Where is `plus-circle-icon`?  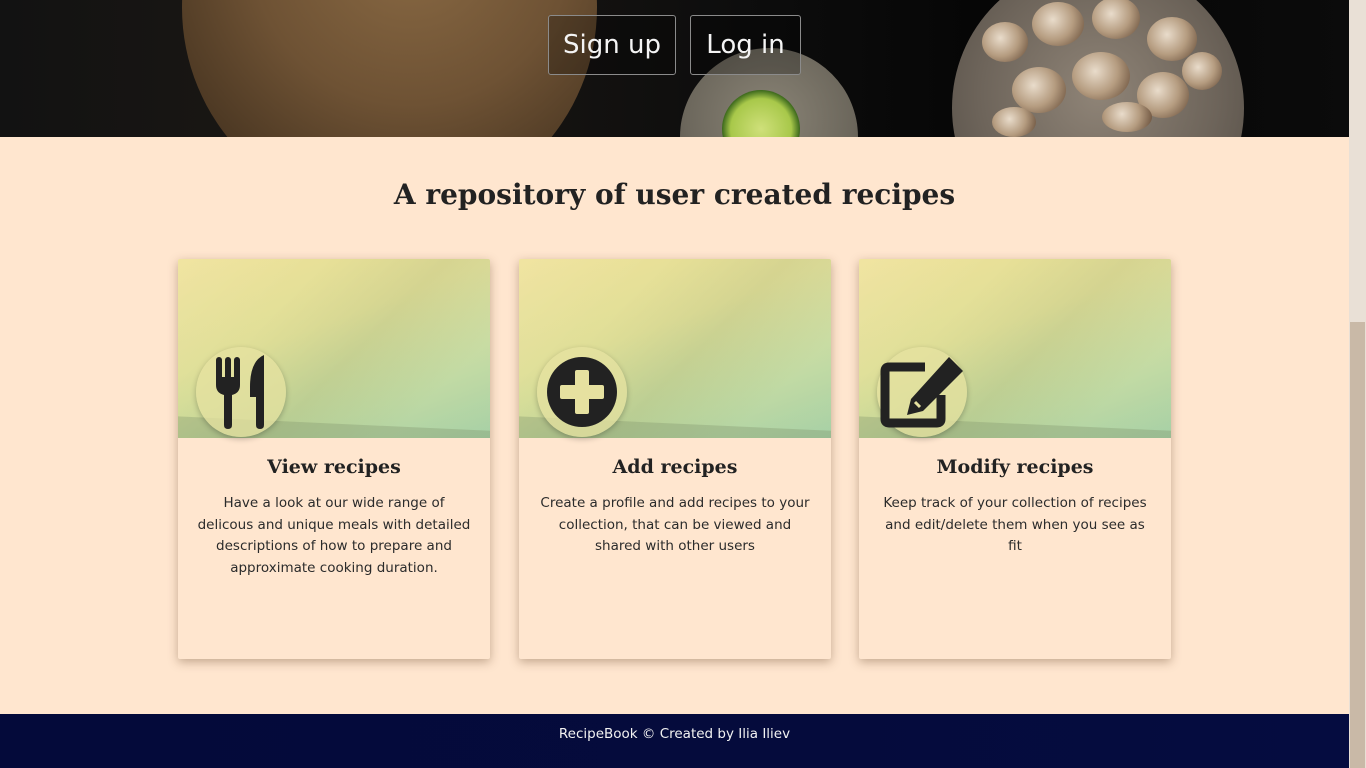
plus-circle-icon is located at coordinates (582, 392).